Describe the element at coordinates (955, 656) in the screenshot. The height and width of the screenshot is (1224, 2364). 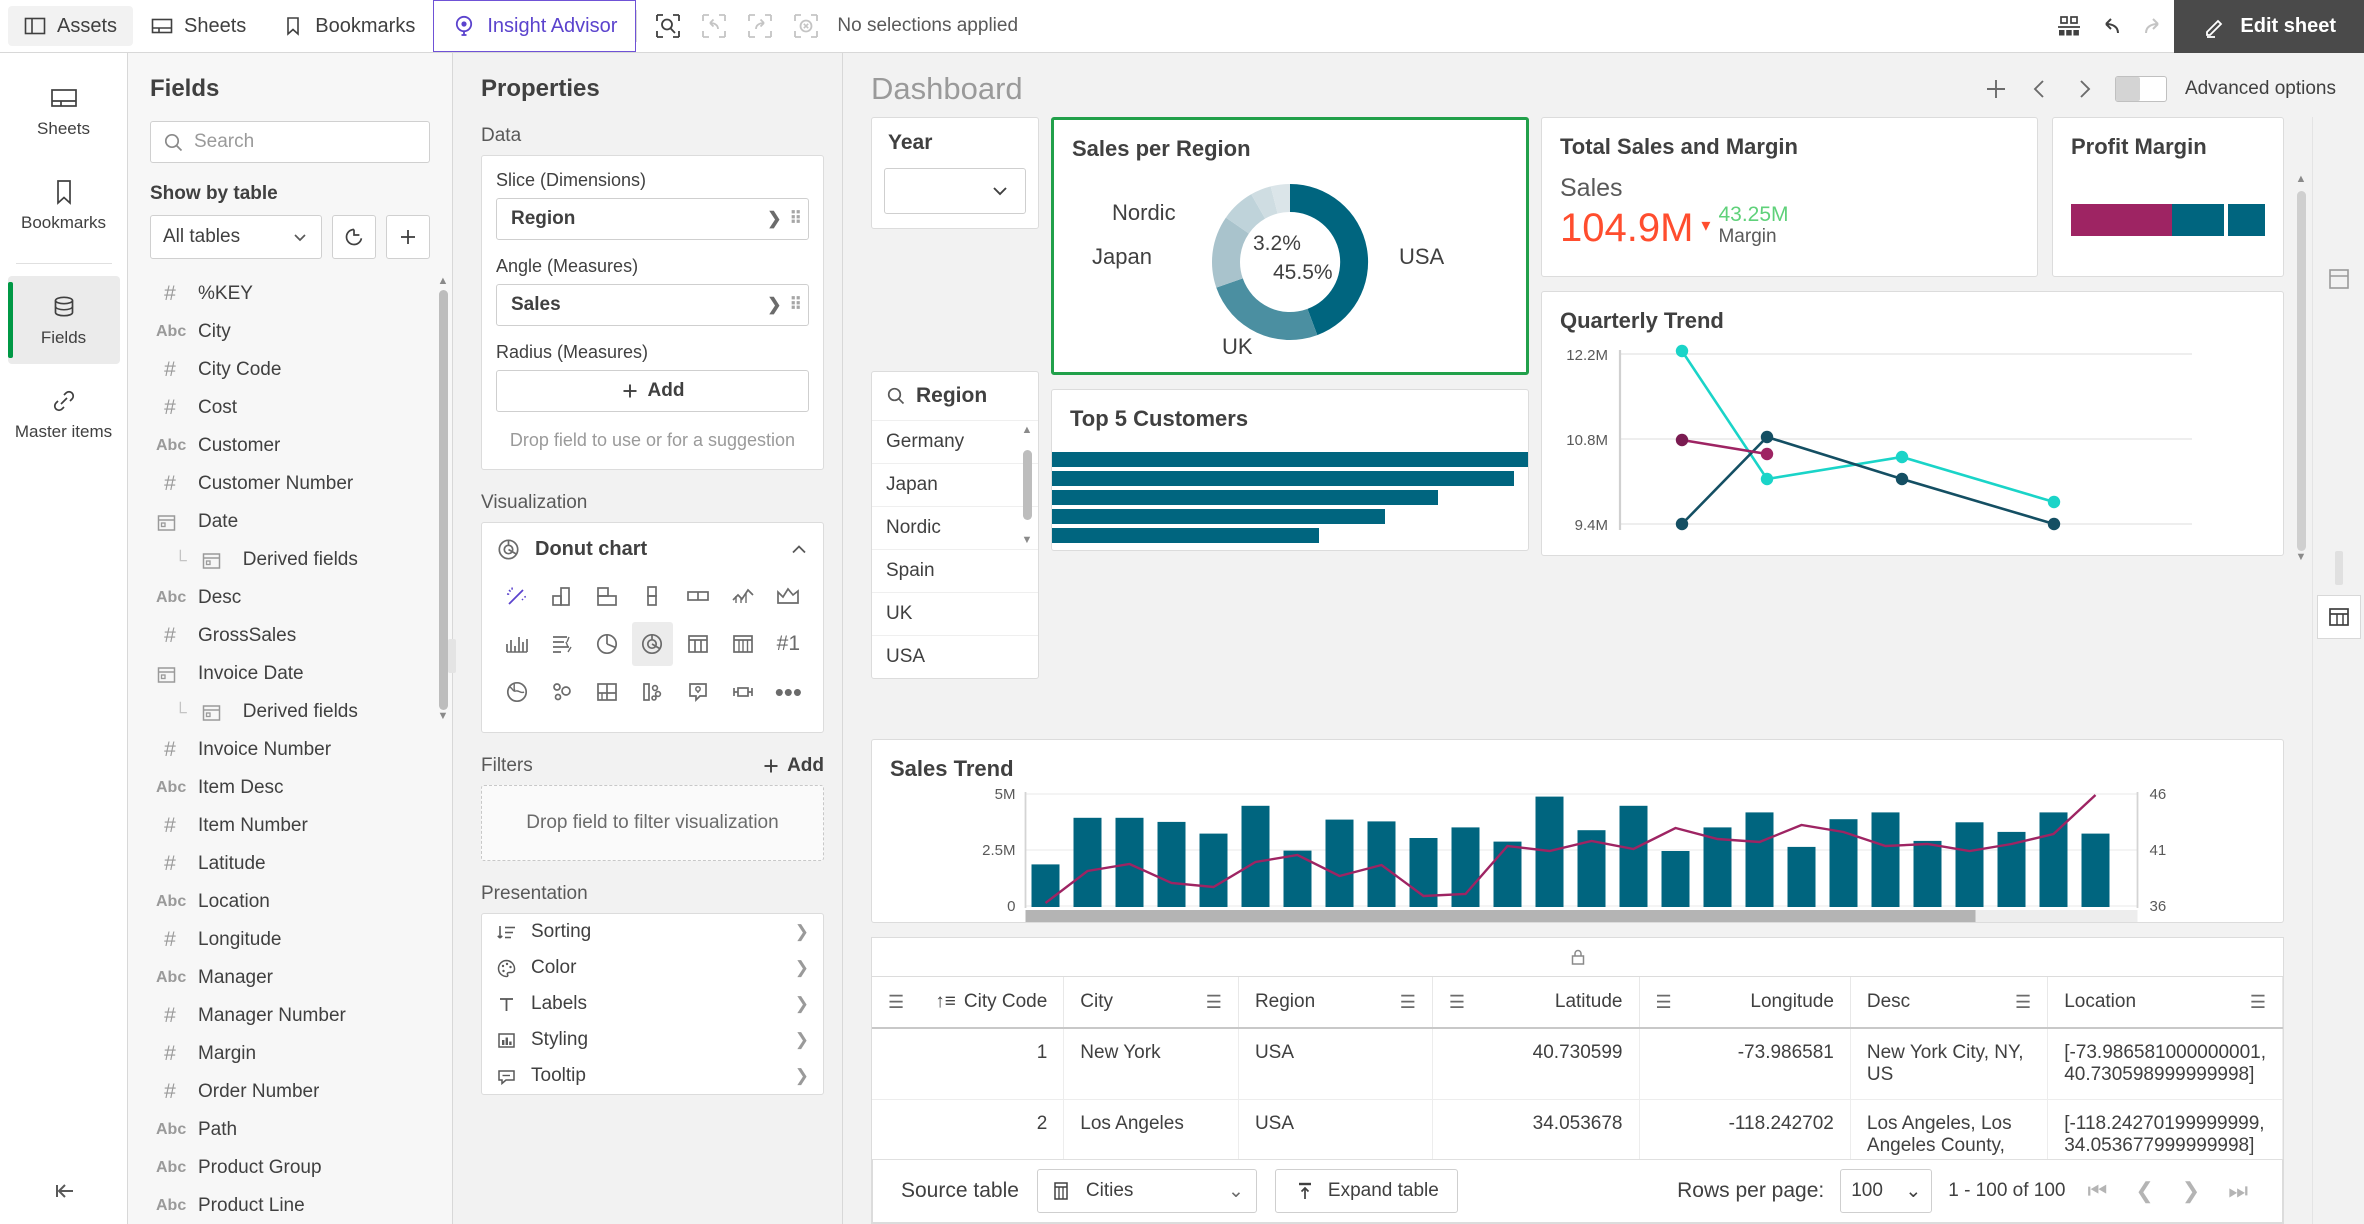
I see `region-filter-item: USA` at that location.